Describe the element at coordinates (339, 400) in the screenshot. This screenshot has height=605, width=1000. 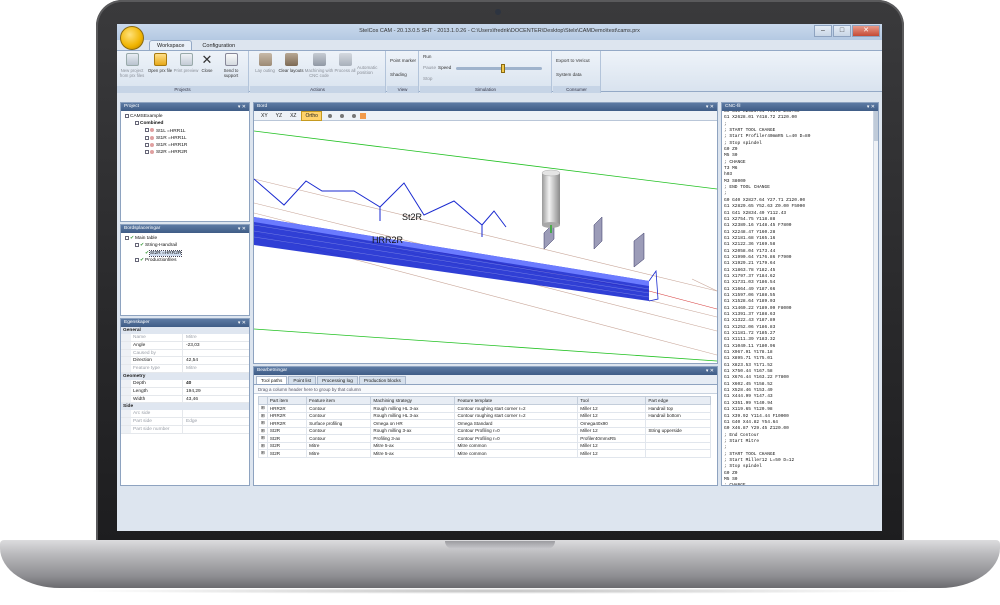
I see `column-header: Feature item` at that location.